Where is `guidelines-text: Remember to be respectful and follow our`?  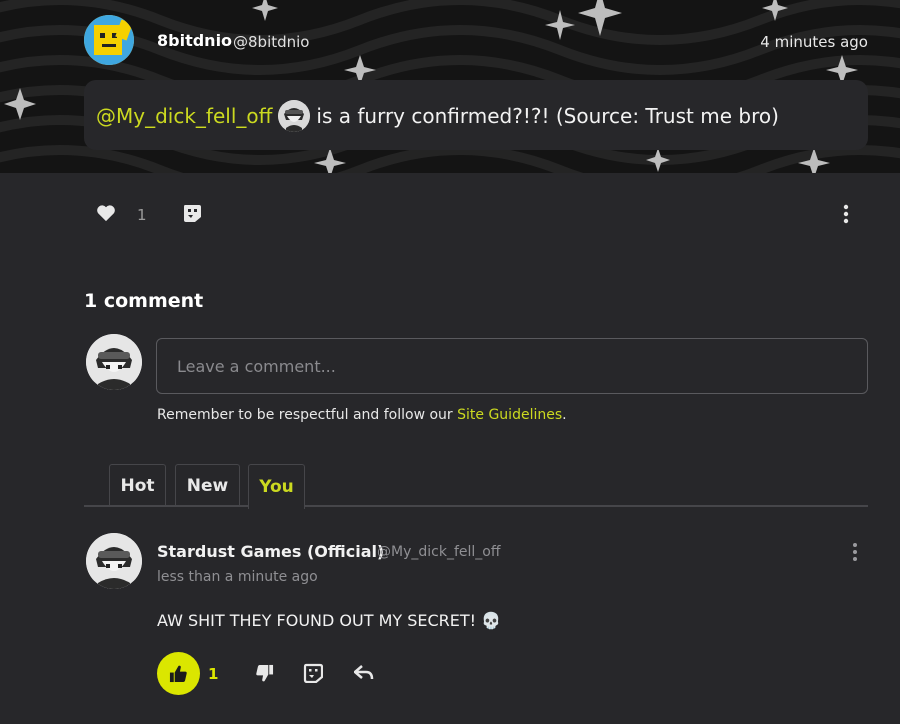
guidelines-text: Remember to be respectful and follow our is located at coordinates (307, 415).